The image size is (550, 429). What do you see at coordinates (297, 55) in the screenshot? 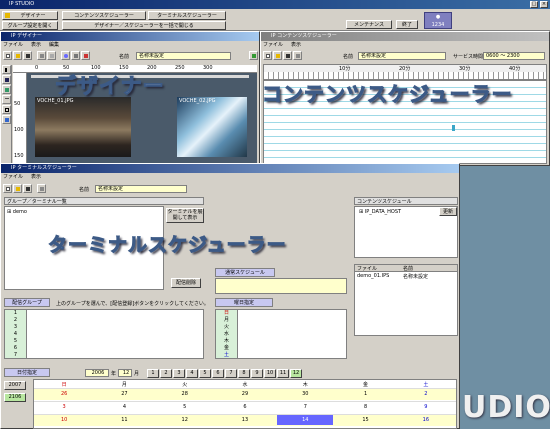
I see `content-print-icon` at bounding box center [297, 55].